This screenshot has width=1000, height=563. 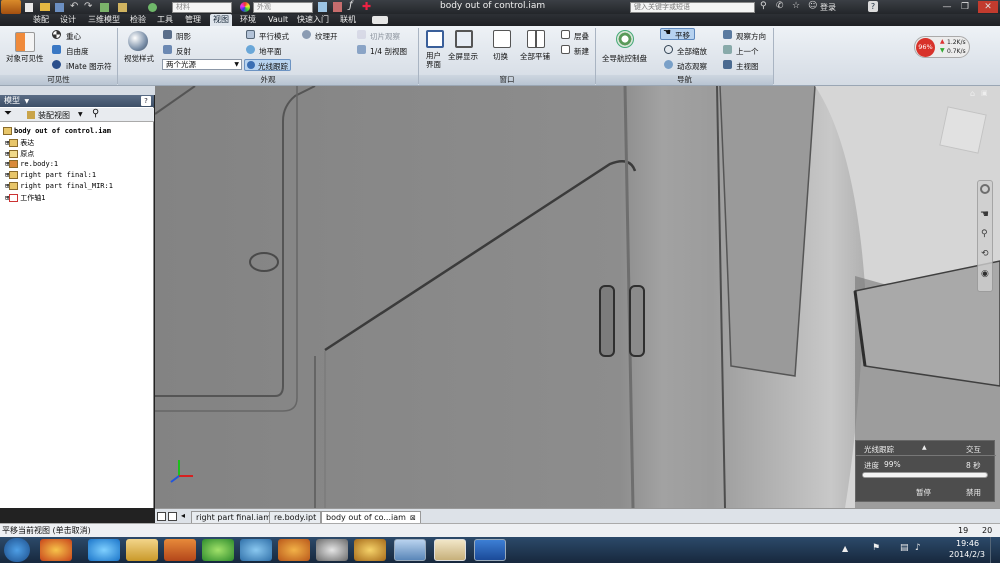 I want to click on start-button, so click(x=17, y=550).